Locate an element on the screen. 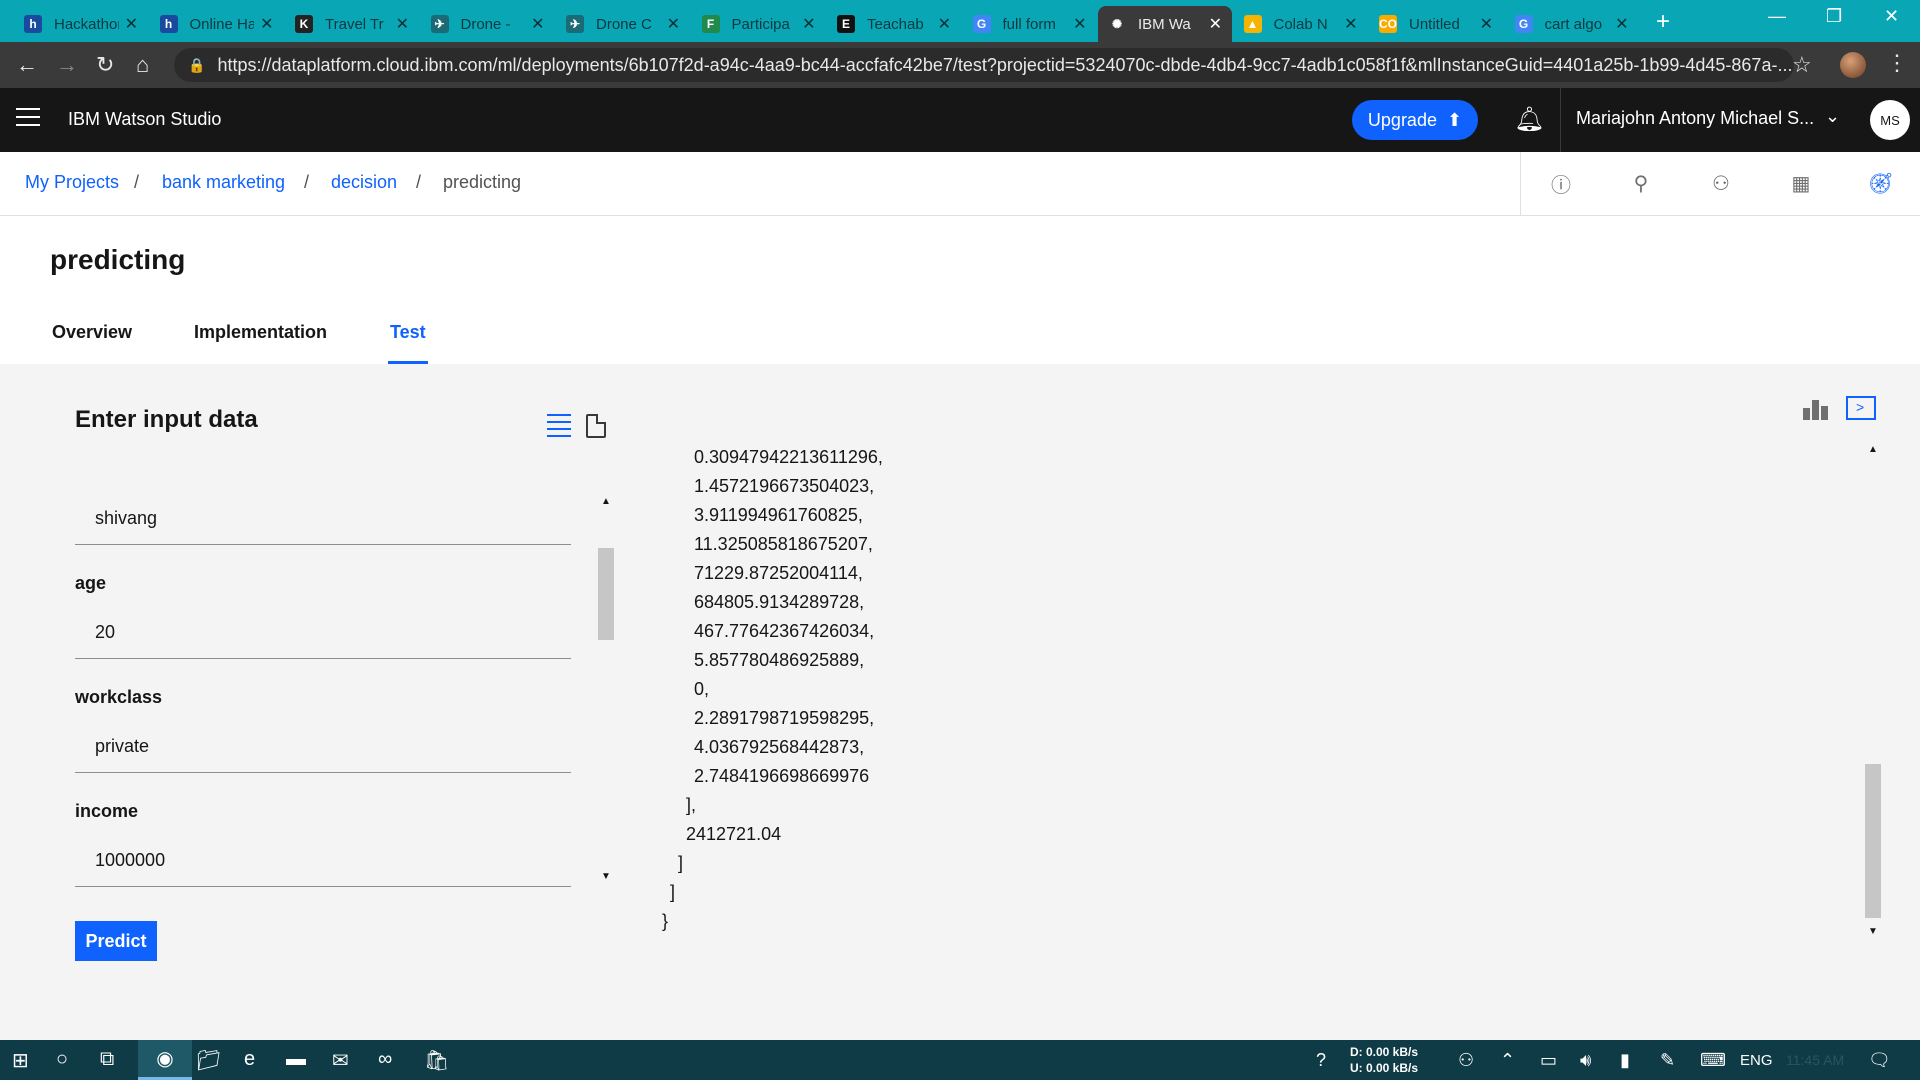  browser-tab: ✈ Drone C ✕ is located at coordinates (623, 24).